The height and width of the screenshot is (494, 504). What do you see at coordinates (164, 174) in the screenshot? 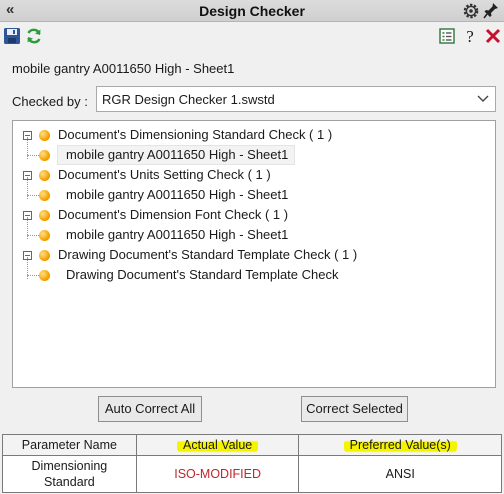
I see `tree-item-label: Document's Units Setting Check ( 1 )` at bounding box center [164, 174].